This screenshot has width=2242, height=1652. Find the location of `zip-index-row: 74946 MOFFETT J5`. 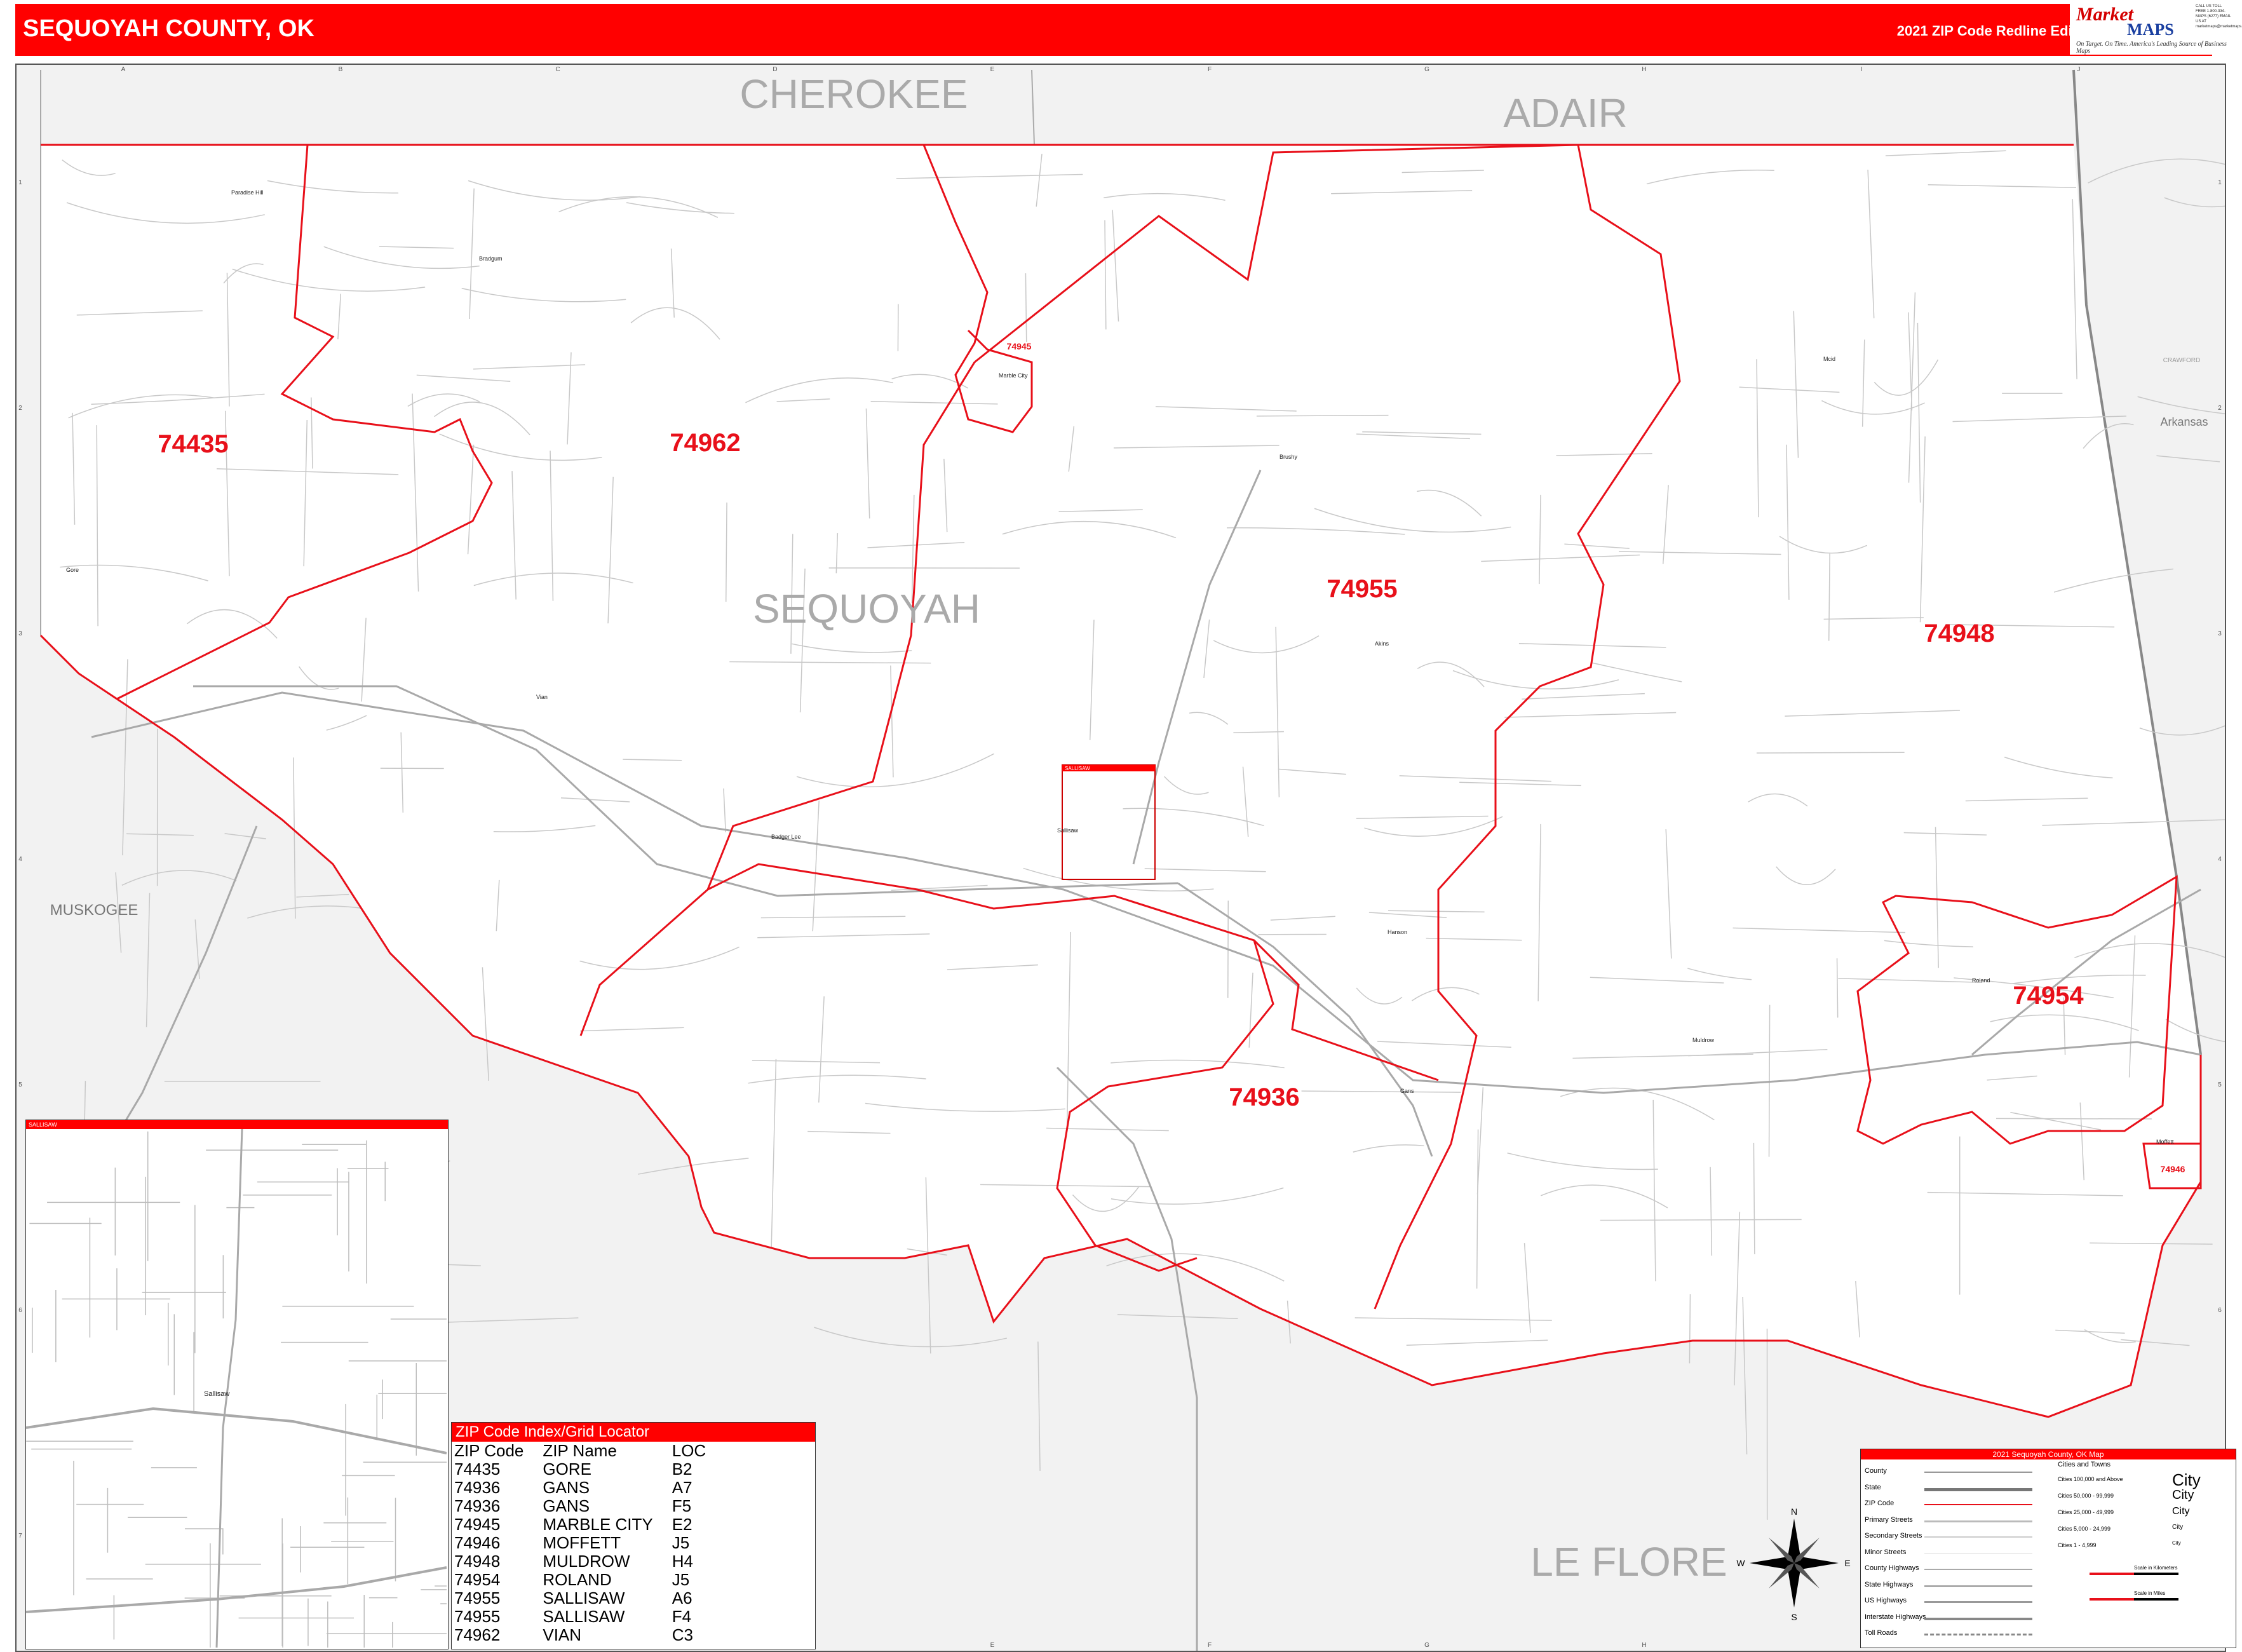

zip-index-row: 74946 MOFFETT J5 is located at coordinates (589, 1543).